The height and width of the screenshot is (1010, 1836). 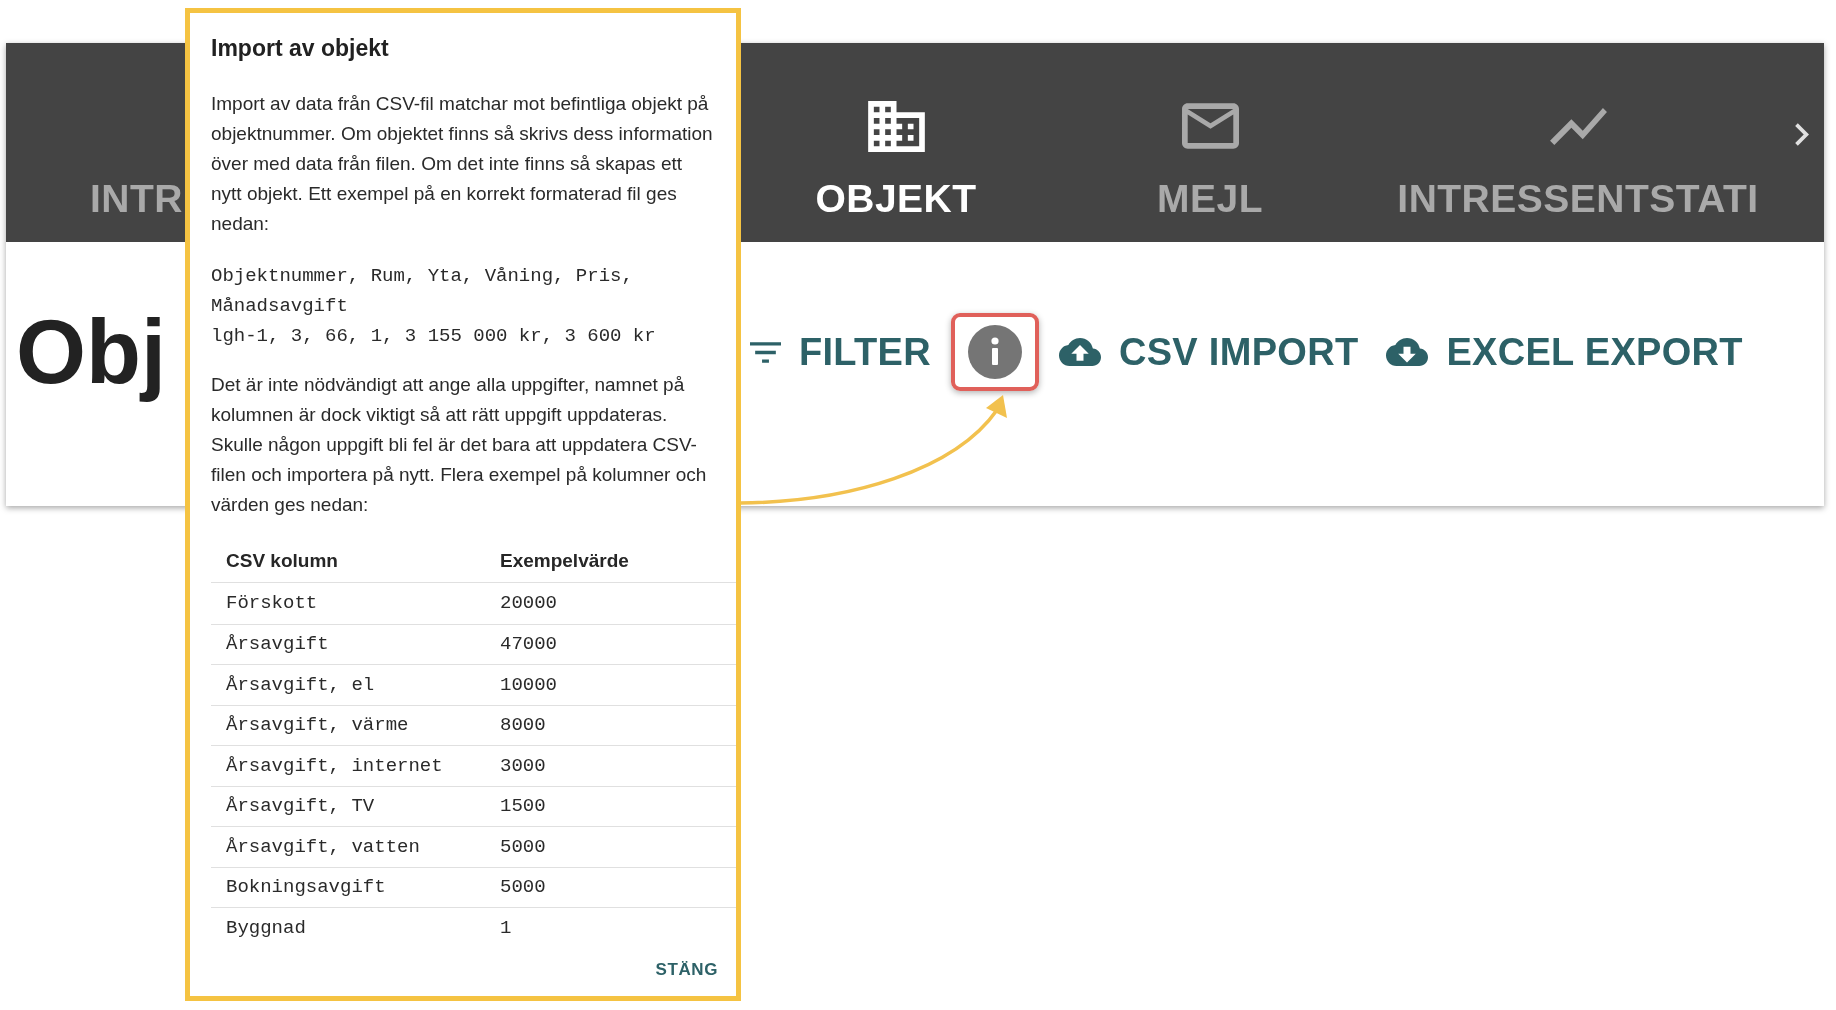 I want to click on table-cell-text: 1, so click(x=506, y=928).